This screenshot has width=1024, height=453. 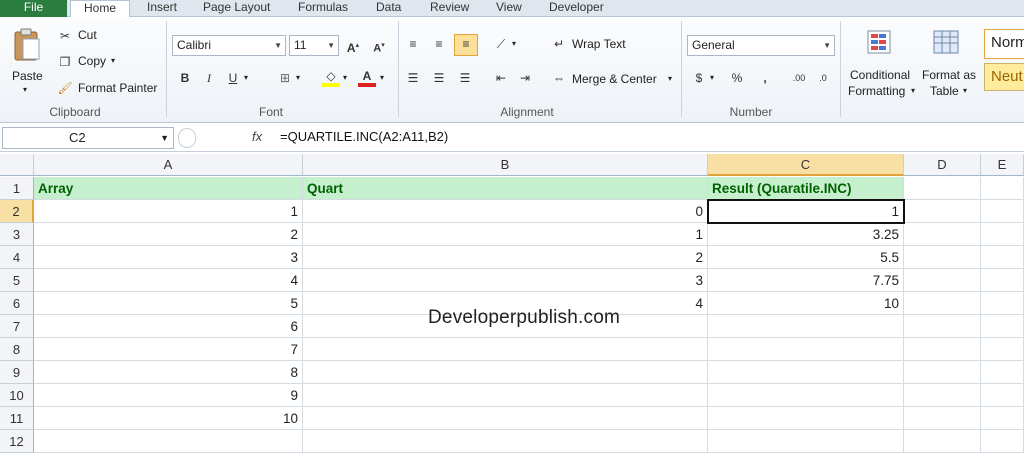 I want to click on underline-dropdown-icon: ▾, so click(x=246, y=77).